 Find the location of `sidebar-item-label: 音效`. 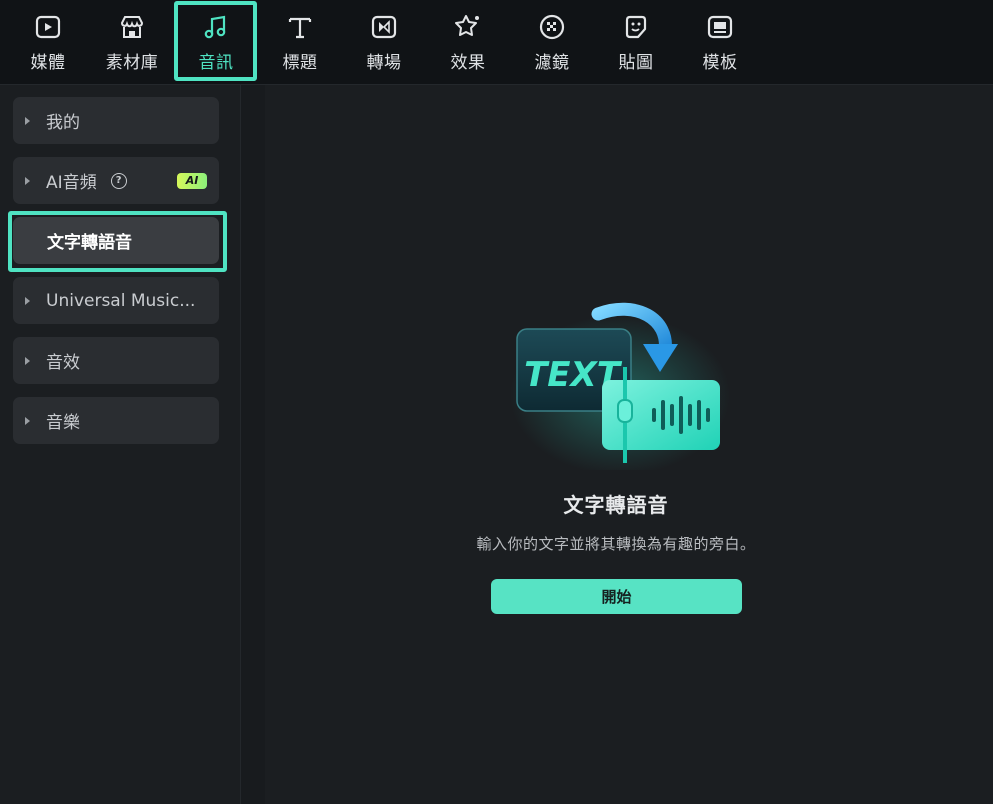

sidebar-item-label: 音效 is located at coordinates (63, 363).